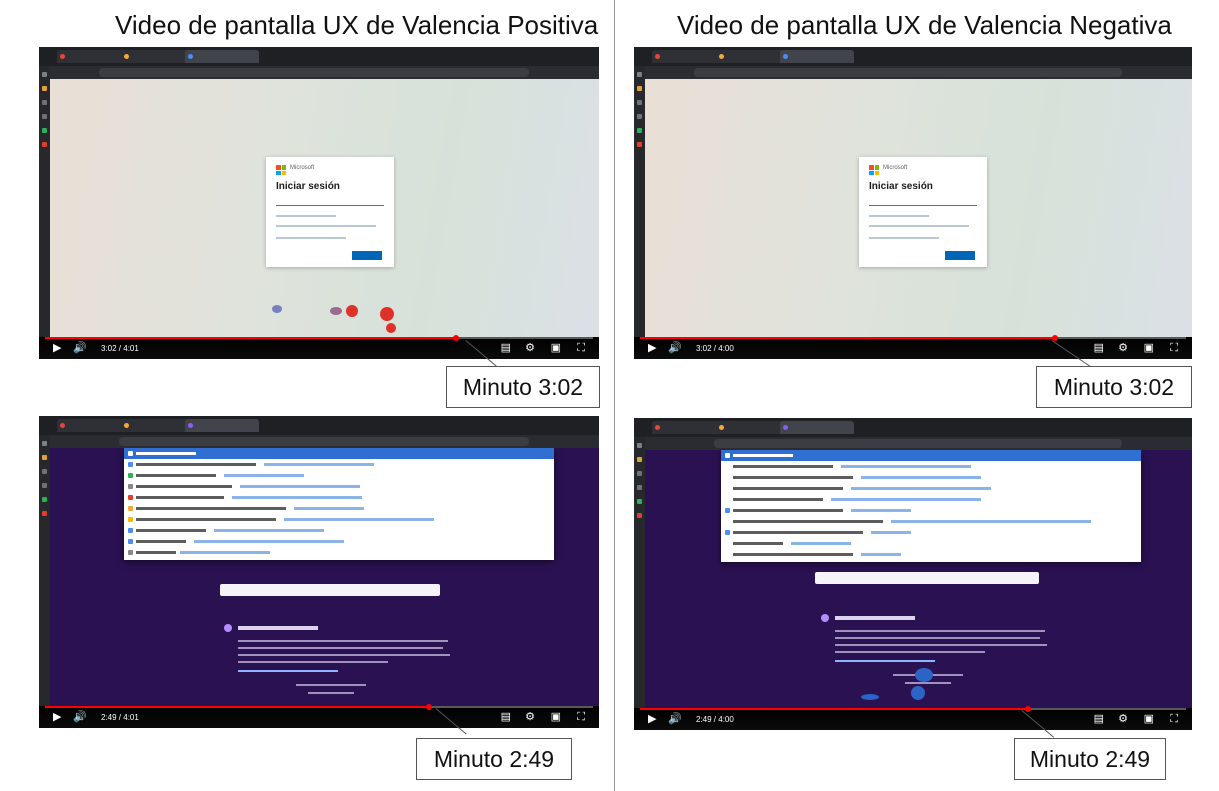 The width and height of the screenshot is (1219, 791). Describe the element at coordinates (1090, 759) in the screenshot. I see `minute-callout: Minuto 2:49` at that location.